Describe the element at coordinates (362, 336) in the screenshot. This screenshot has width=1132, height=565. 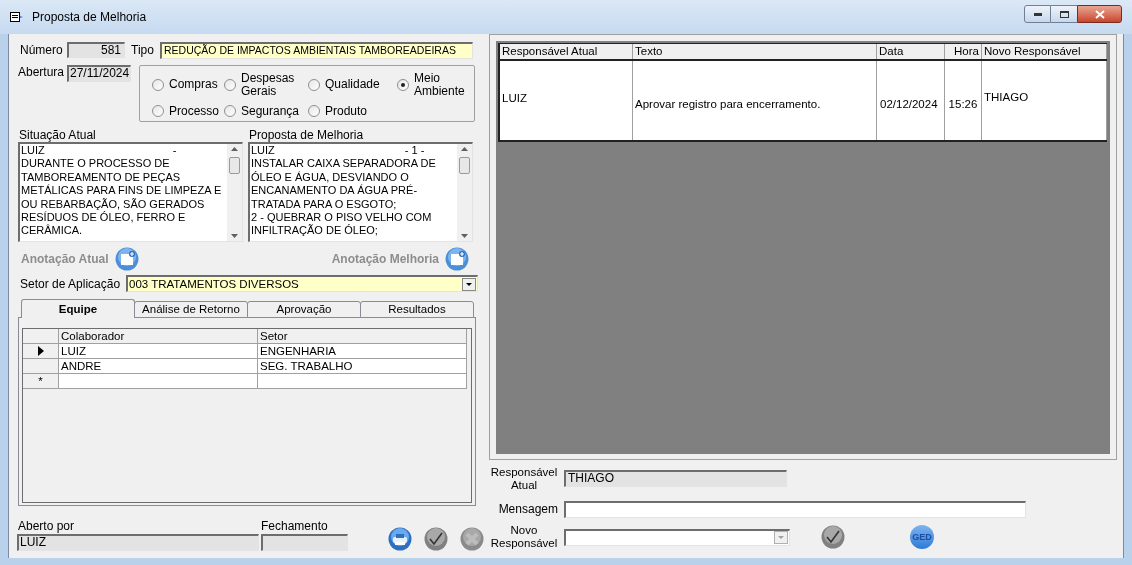
I see `column-header: Setor` at that location.